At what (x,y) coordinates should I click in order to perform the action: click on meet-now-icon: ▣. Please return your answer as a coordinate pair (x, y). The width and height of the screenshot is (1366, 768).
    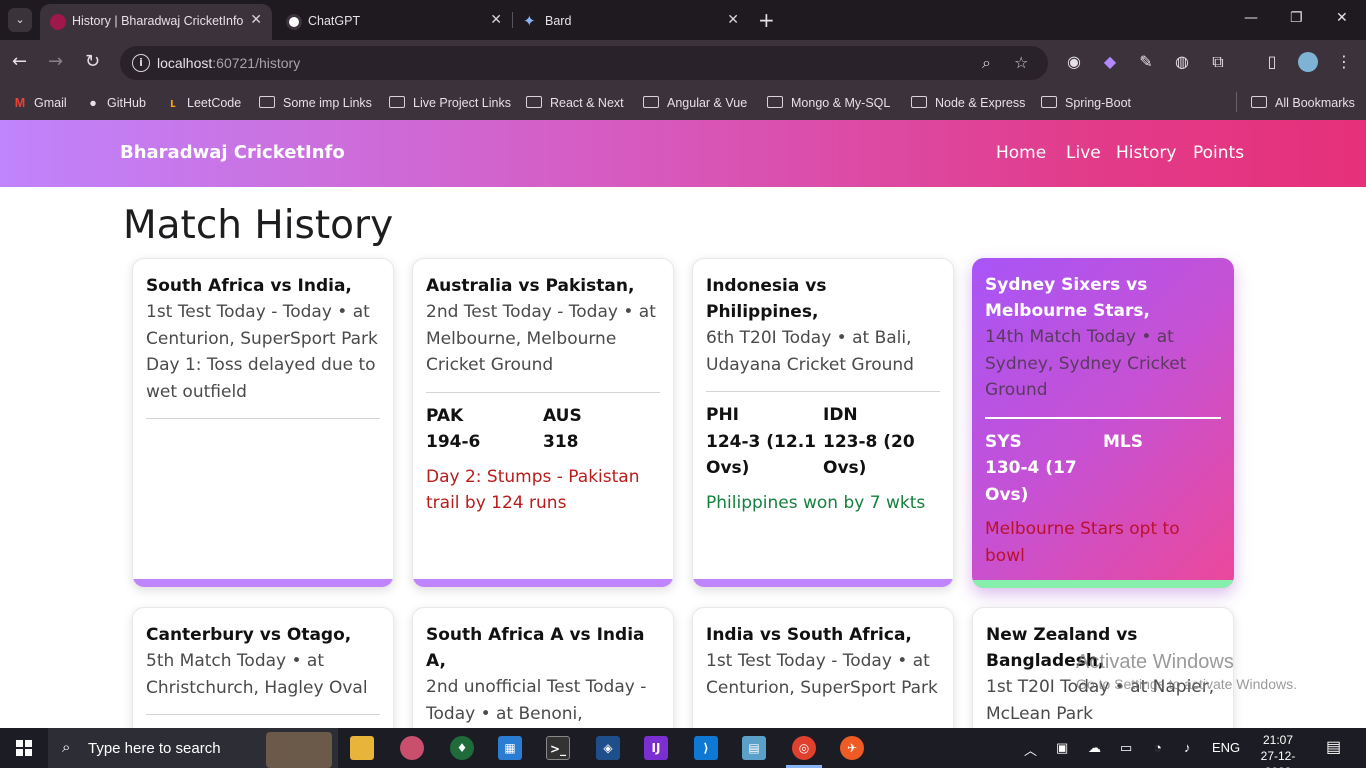
    Looking at the image, I should click on (1062, 748).